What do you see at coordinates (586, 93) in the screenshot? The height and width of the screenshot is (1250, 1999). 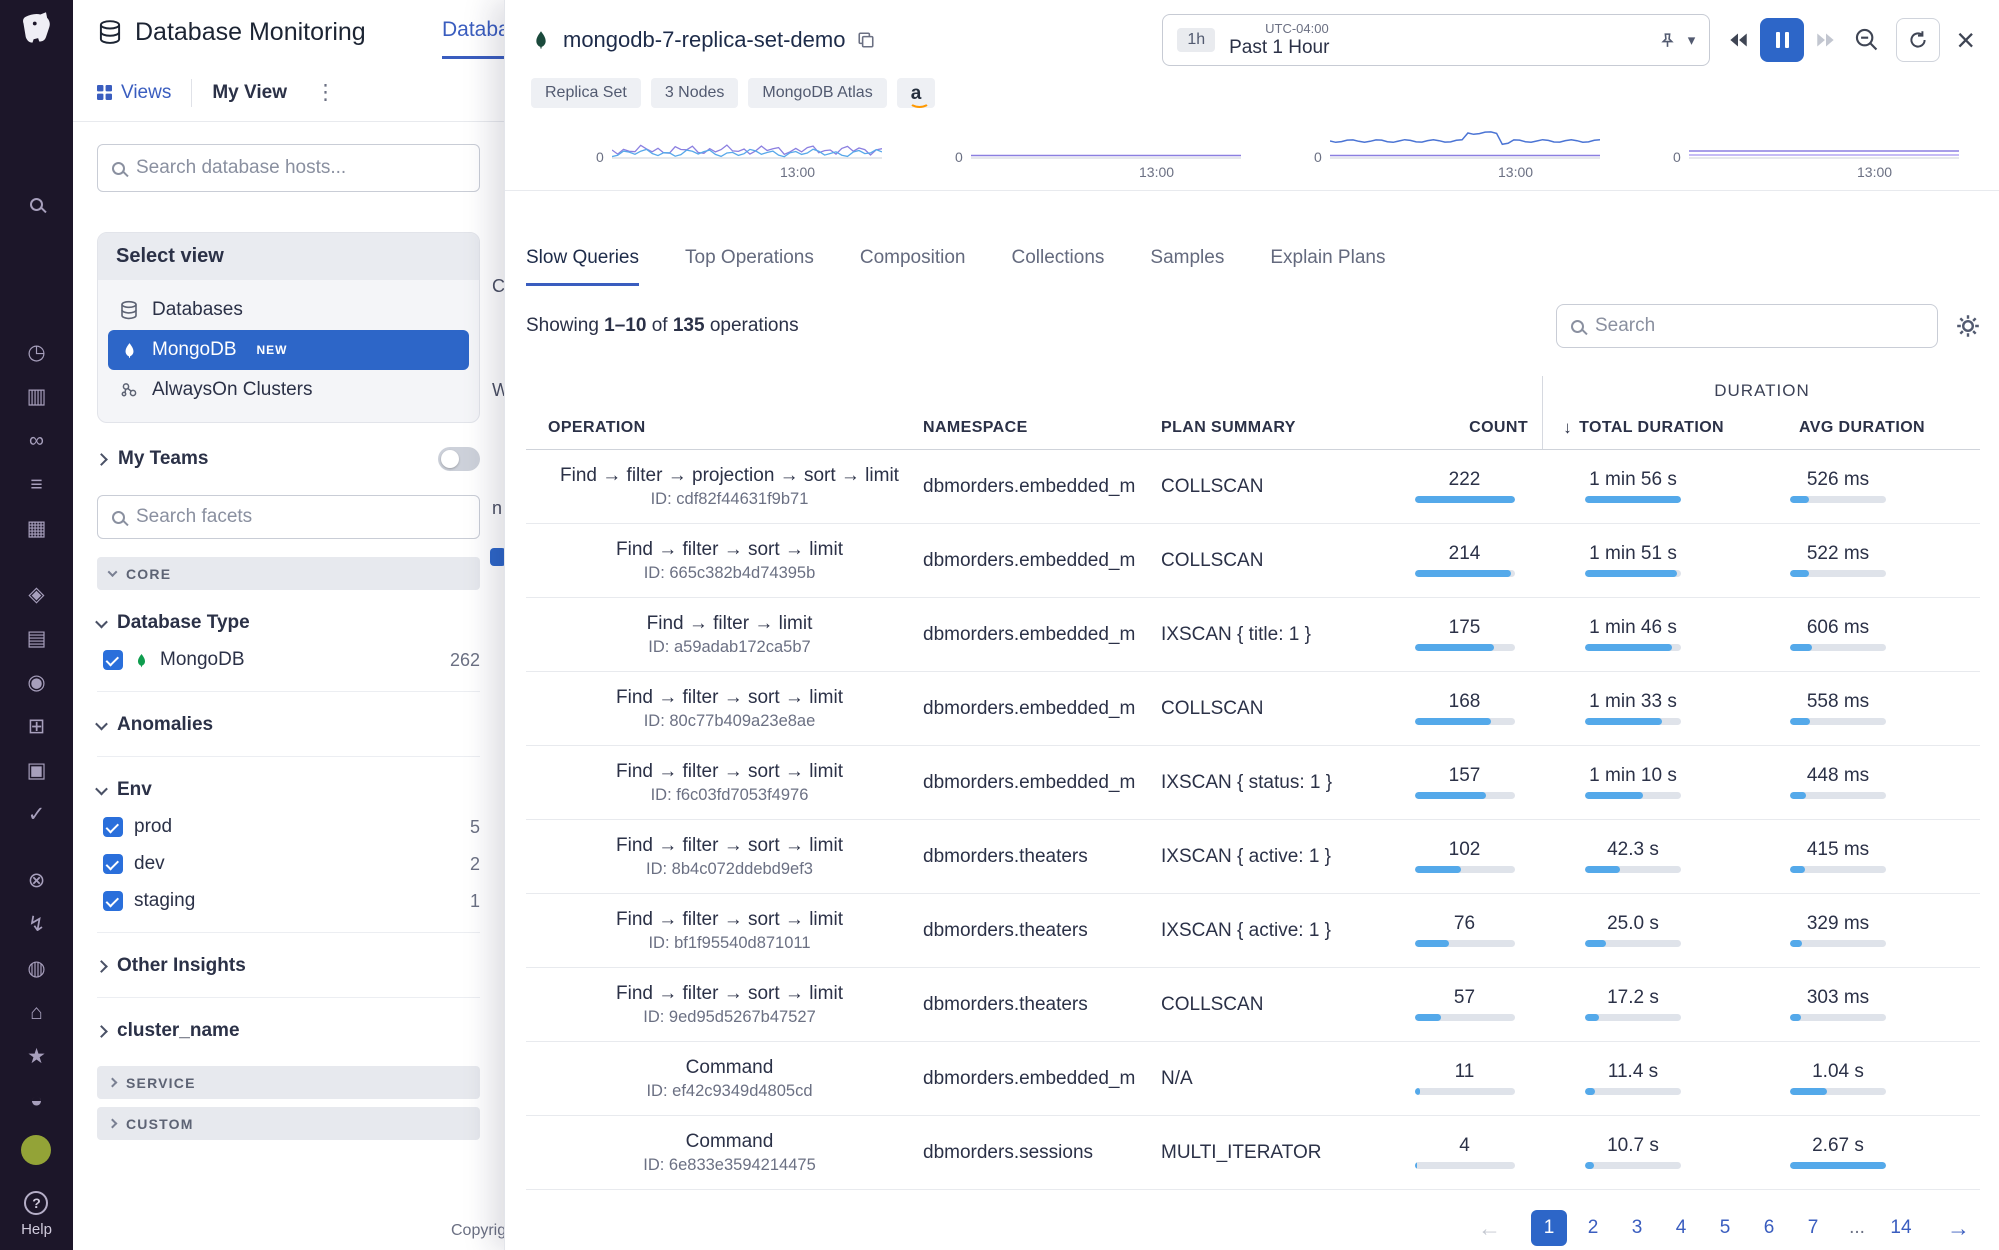 I see `tag-replica-set: Replica Set` at bounding box center [586, 93].